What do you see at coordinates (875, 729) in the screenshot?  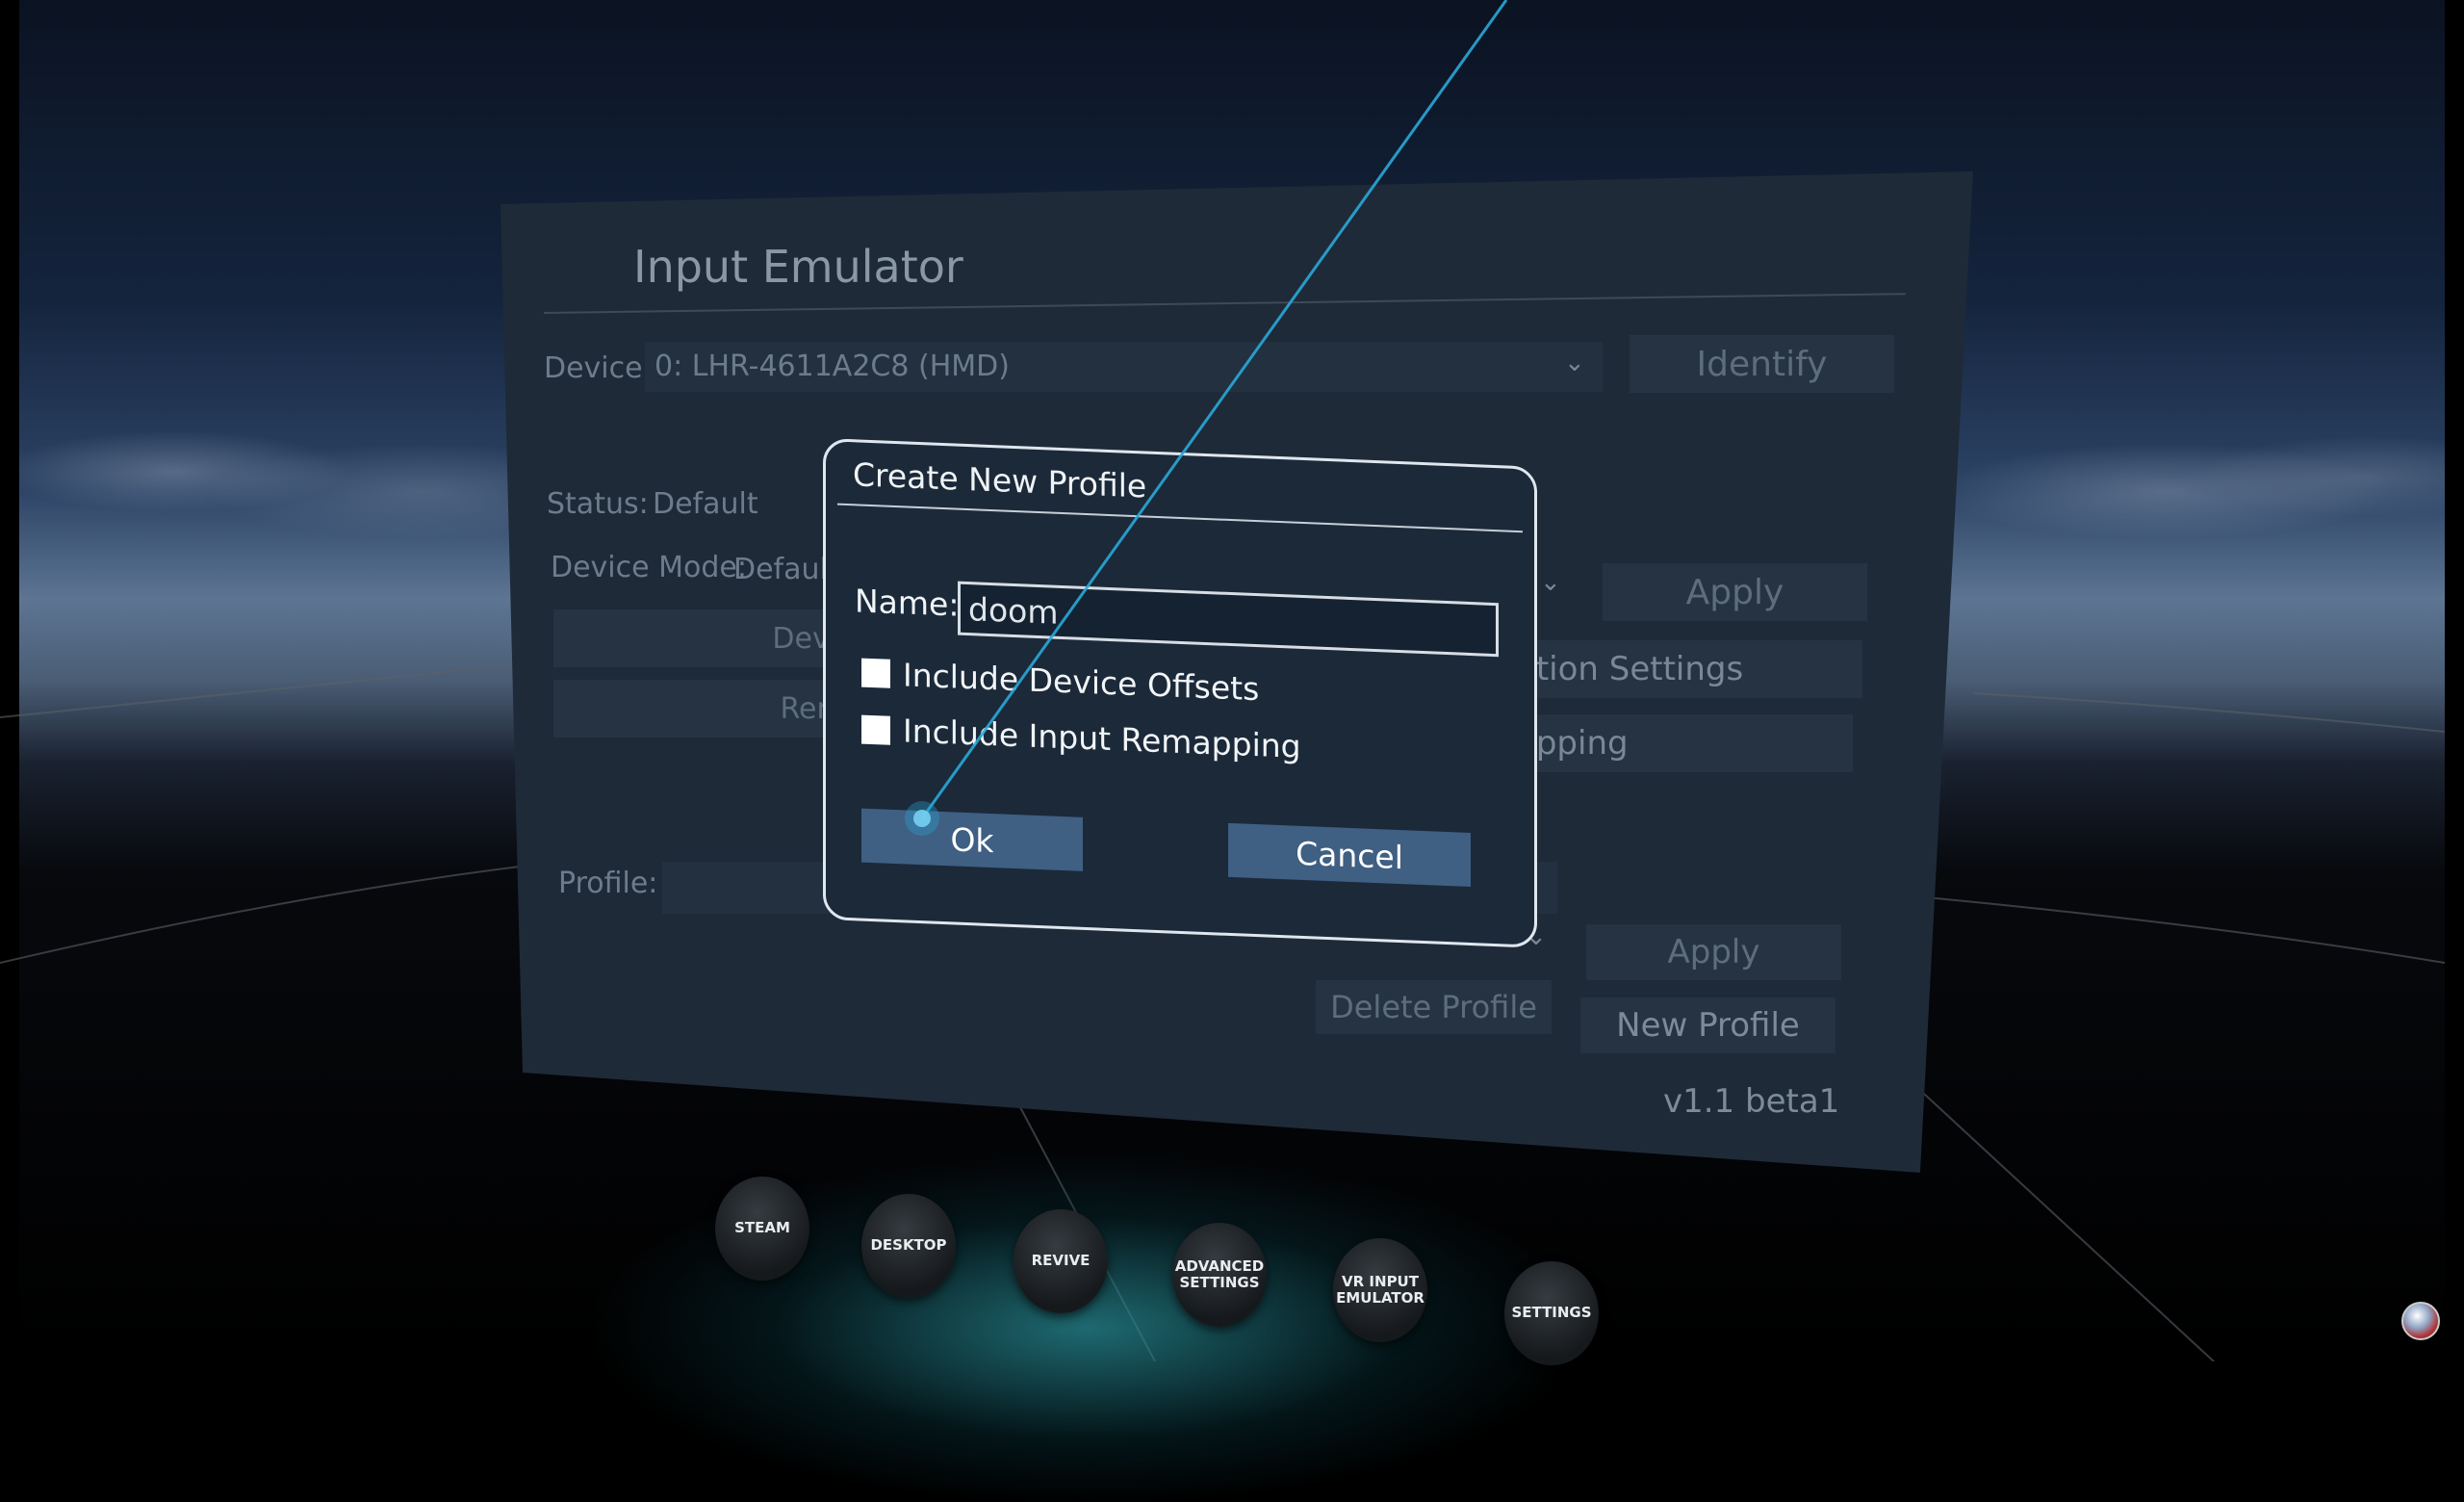 I see `include-input-remapping-checkbox` at bounding box center [875, 729].